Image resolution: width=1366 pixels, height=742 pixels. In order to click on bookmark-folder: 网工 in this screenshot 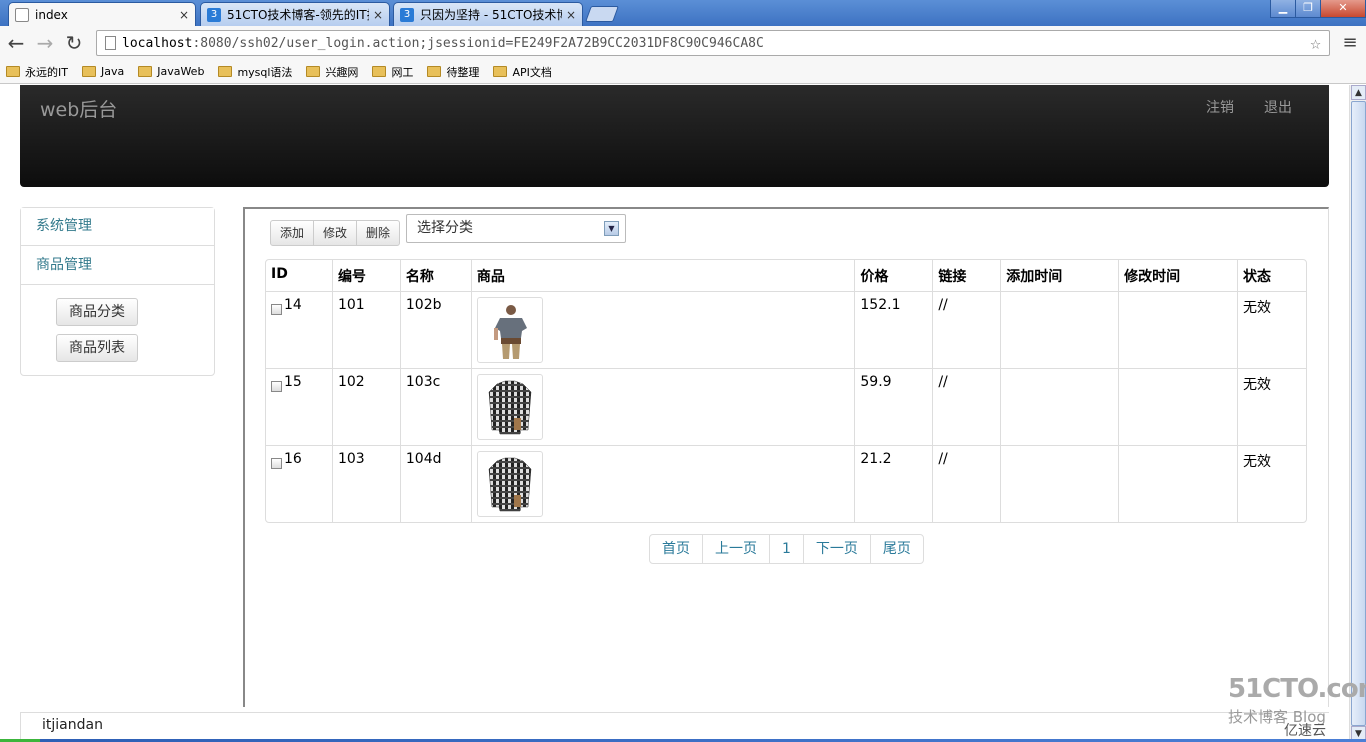, I will do `click(392, 72)`.